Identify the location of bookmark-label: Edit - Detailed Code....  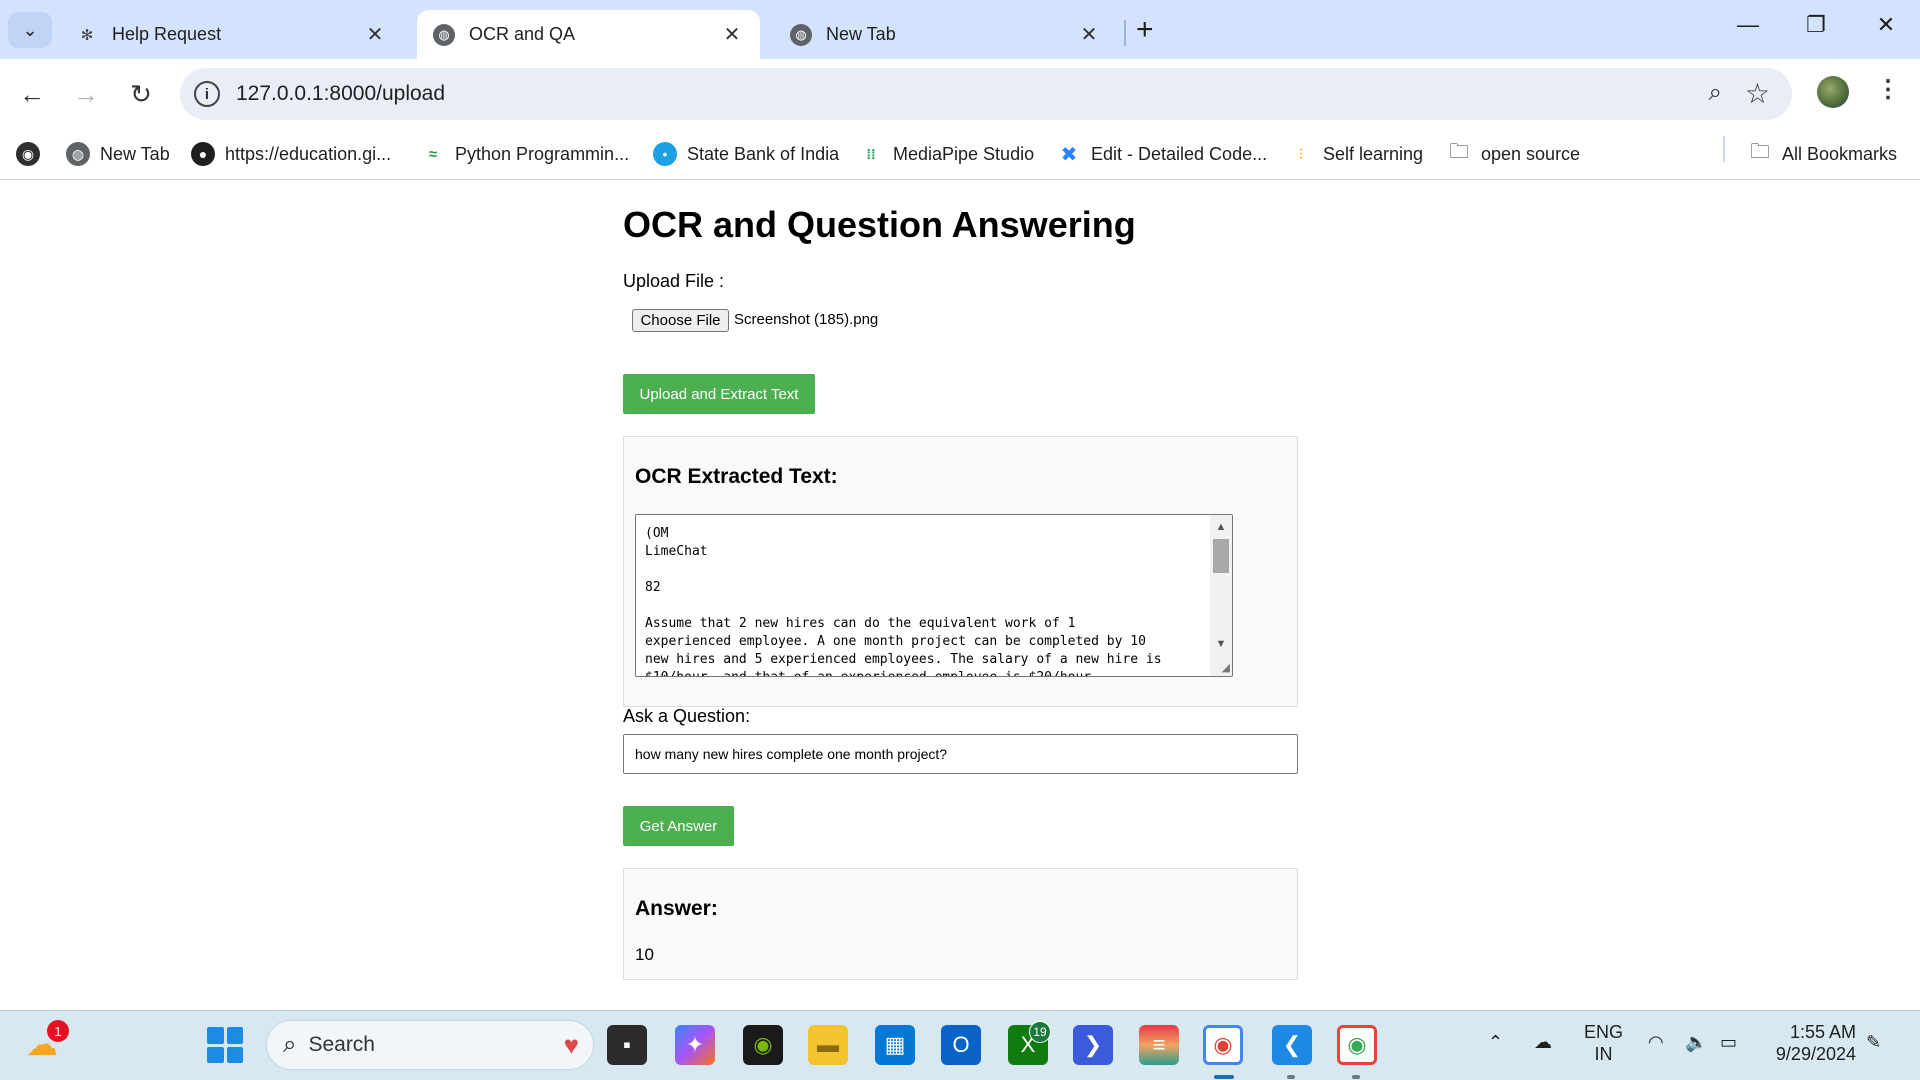
(1179, 153).